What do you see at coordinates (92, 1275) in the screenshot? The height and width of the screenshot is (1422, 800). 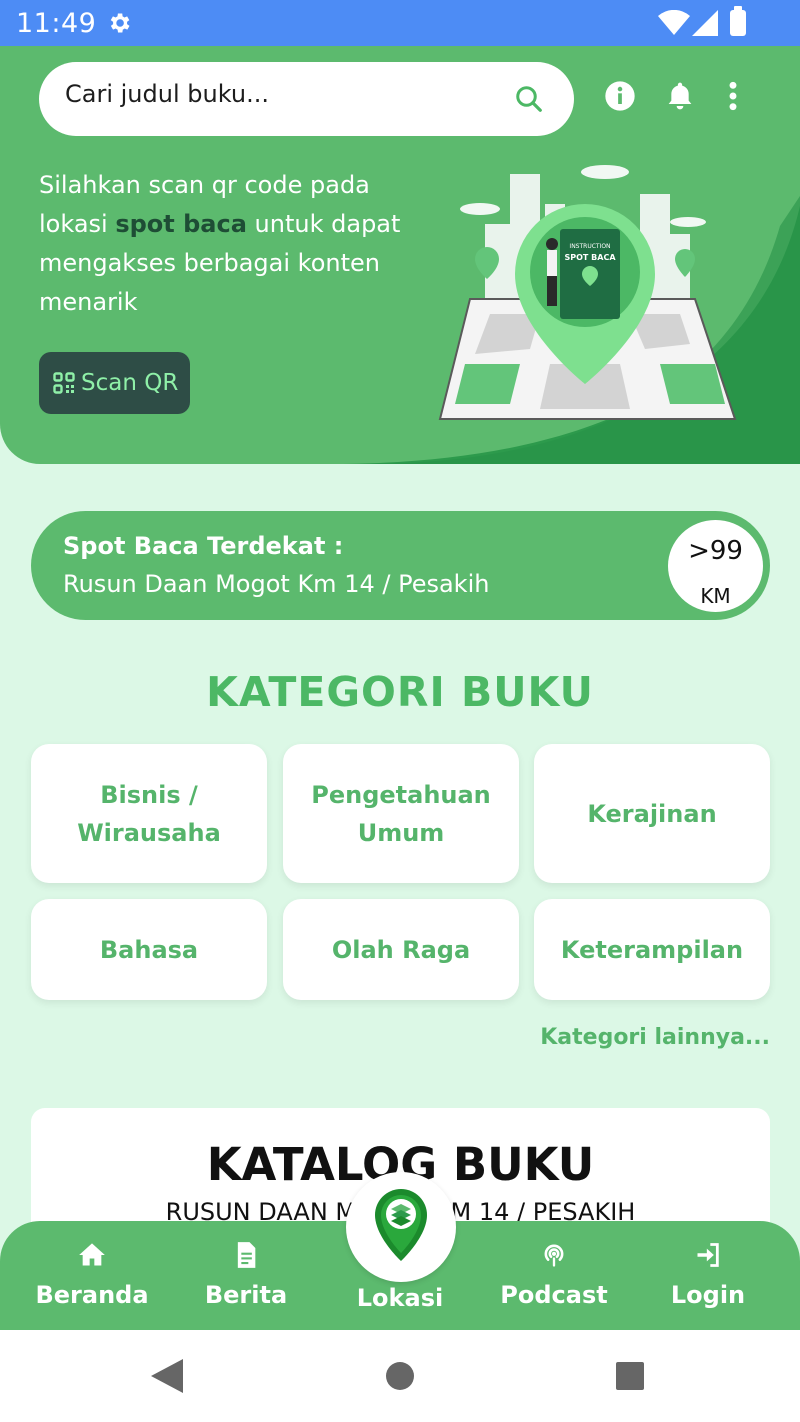 I see `nav-beranda: Beranda` at bounding box center [92, 1275].